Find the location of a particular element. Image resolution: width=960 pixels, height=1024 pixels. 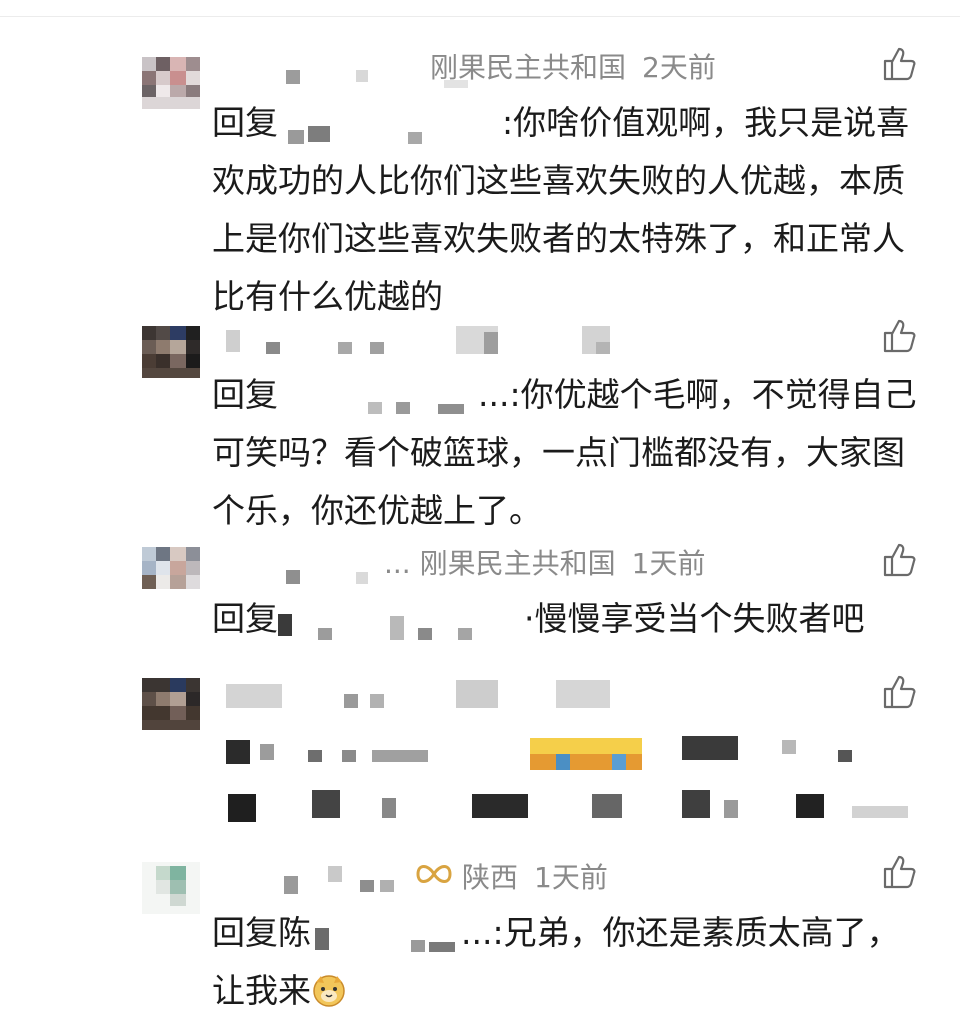

comment-body: 回复 ·慢慢享受当个失败者吧 is located at coordinates (572, 619).